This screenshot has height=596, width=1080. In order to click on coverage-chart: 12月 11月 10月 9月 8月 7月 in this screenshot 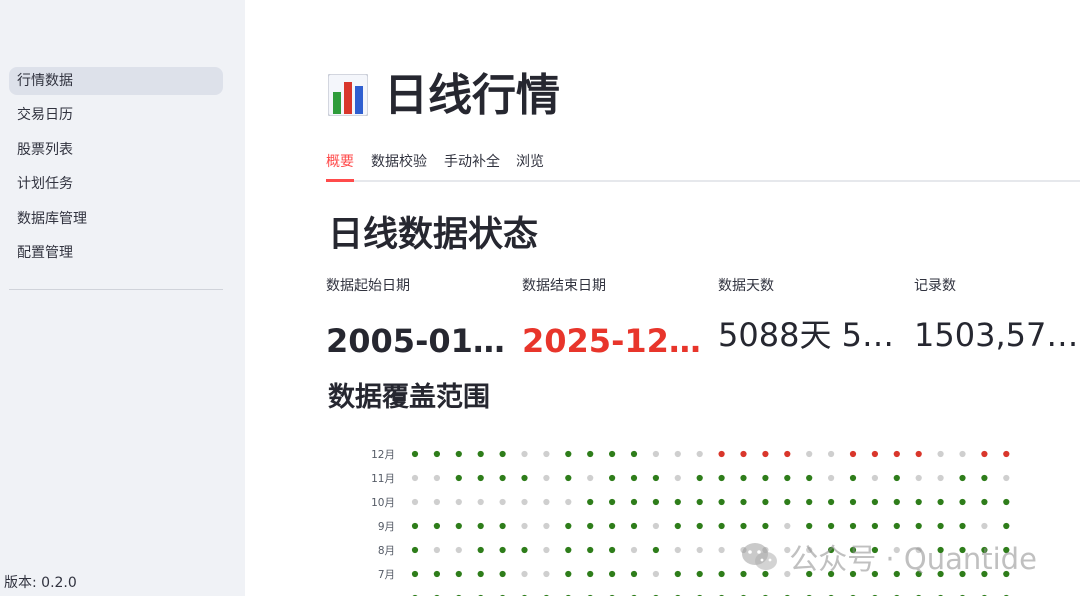, I will do `click(690, 522)`.